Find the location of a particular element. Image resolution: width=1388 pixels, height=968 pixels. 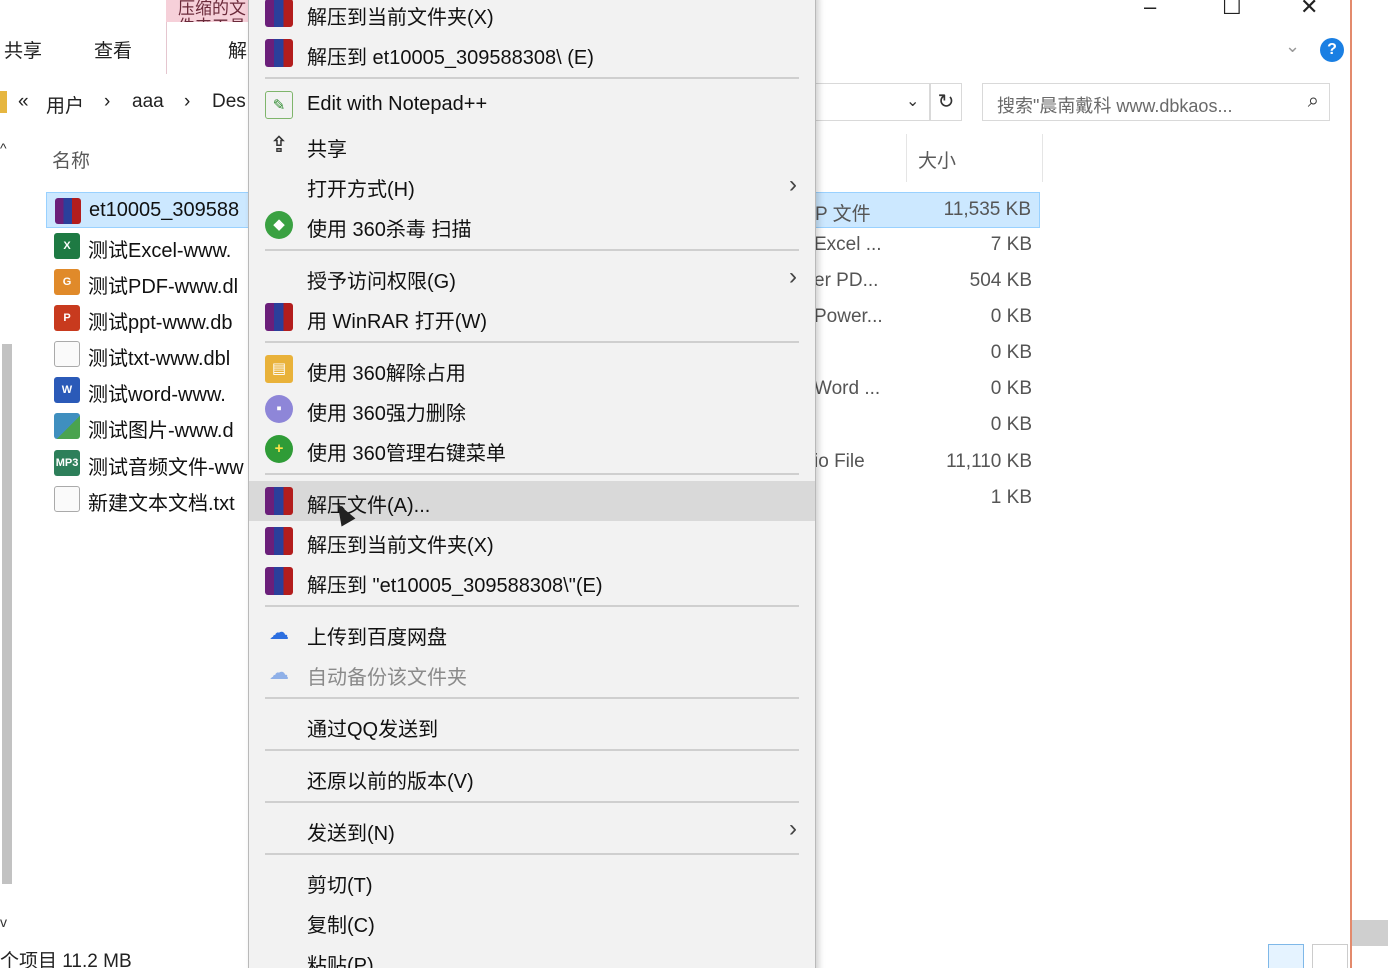

menu-item-label: 使用 360管理右键菜单 is located at coordinates (406, 454).